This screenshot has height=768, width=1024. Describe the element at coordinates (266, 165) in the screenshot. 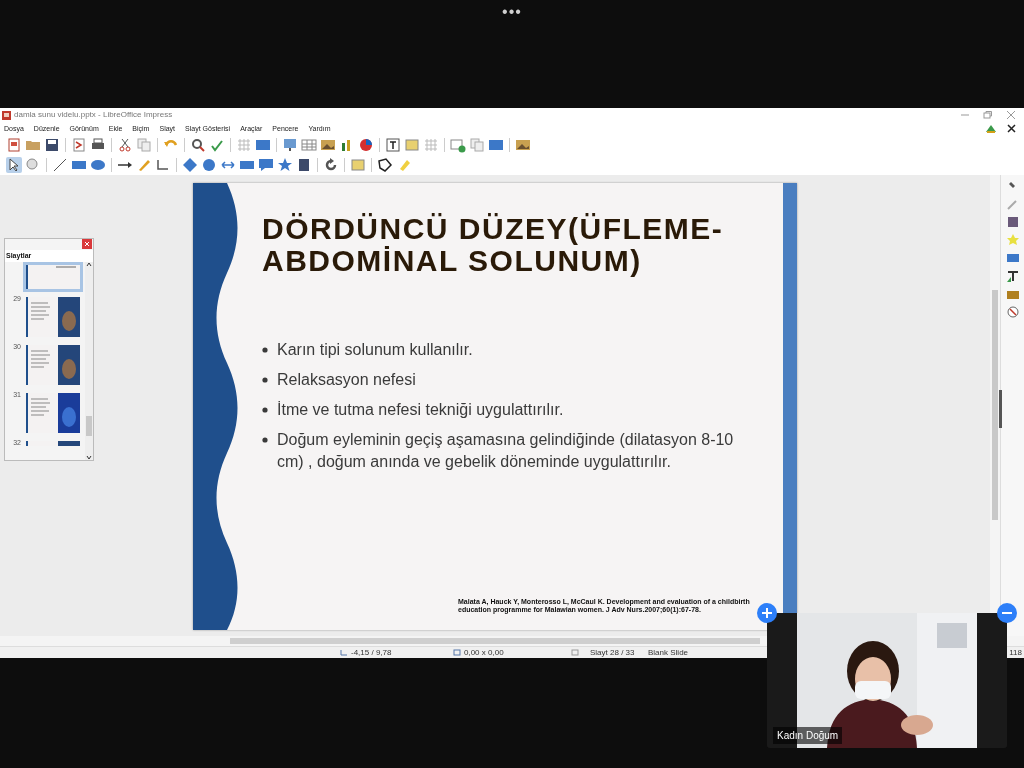

I see `speech-bubble-icon` at that location.